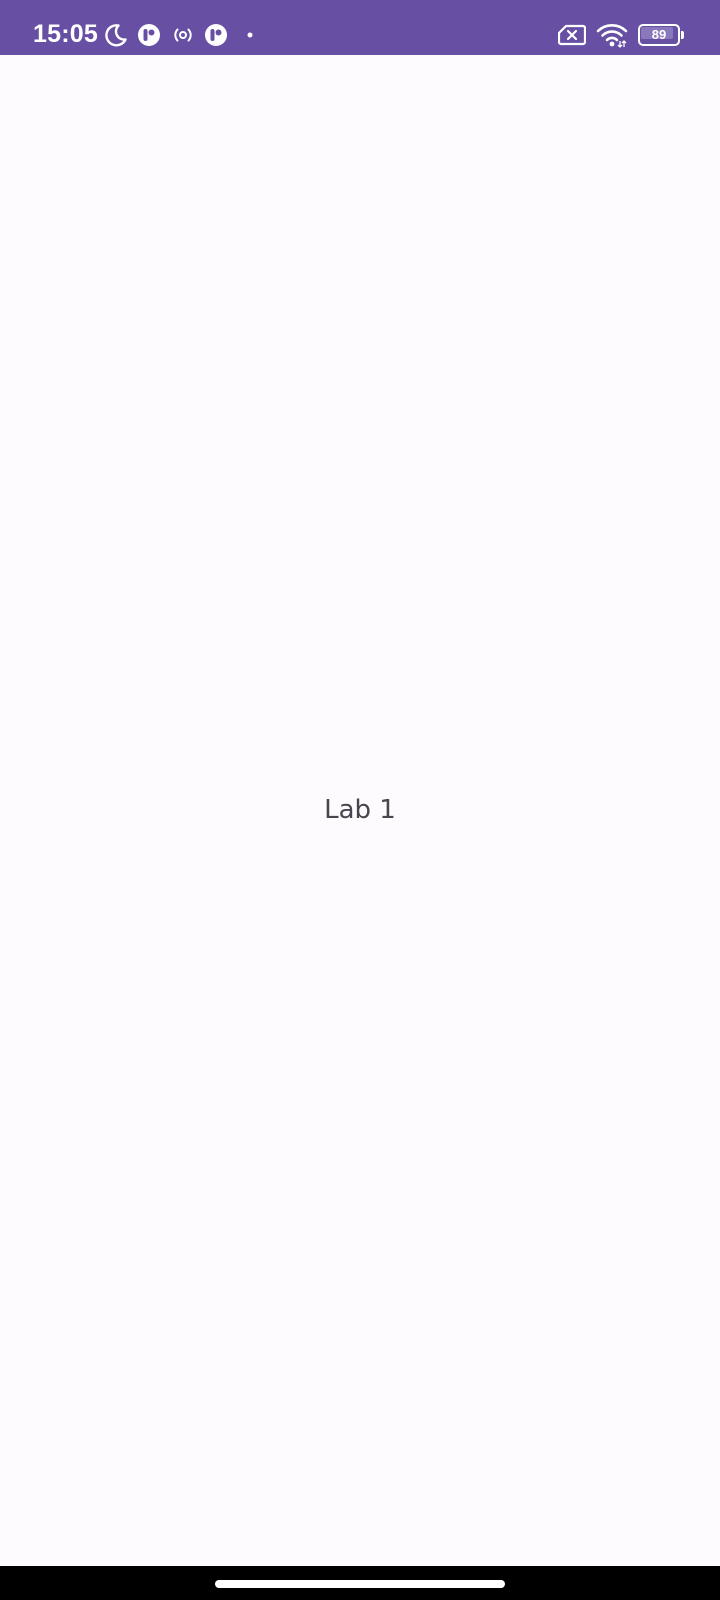 The height and width of the screenshot is (1600, 720). I want to click on battery-tip, so click(682, 34).